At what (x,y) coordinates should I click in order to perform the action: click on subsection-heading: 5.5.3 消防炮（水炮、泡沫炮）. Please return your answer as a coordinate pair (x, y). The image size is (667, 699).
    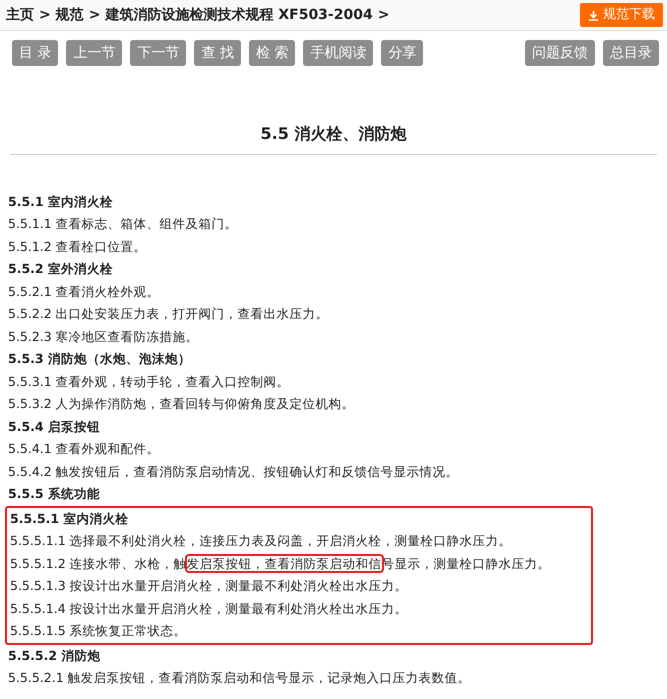
    Looking at the image, I should click on (99, 359).